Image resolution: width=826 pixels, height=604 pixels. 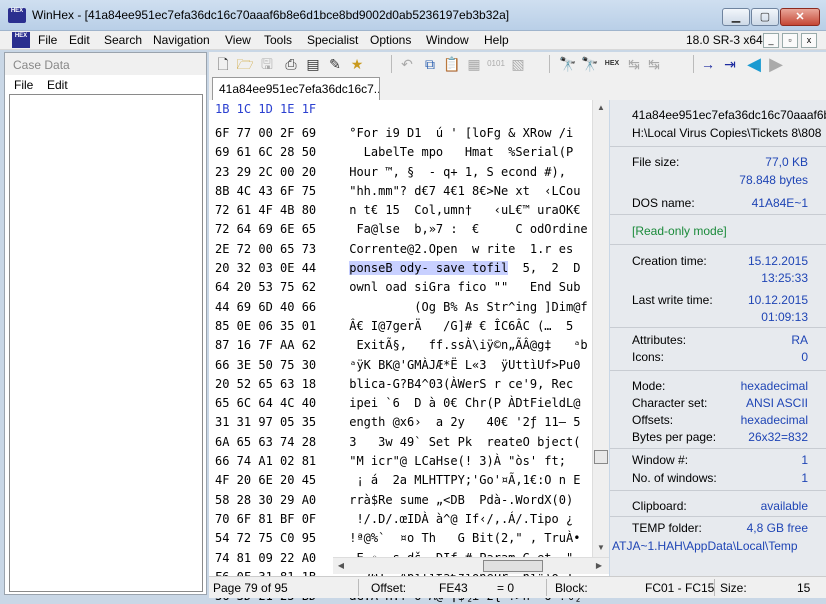 I want to click on forward-arrow-icon: ▶, so click(x=776, y=64).